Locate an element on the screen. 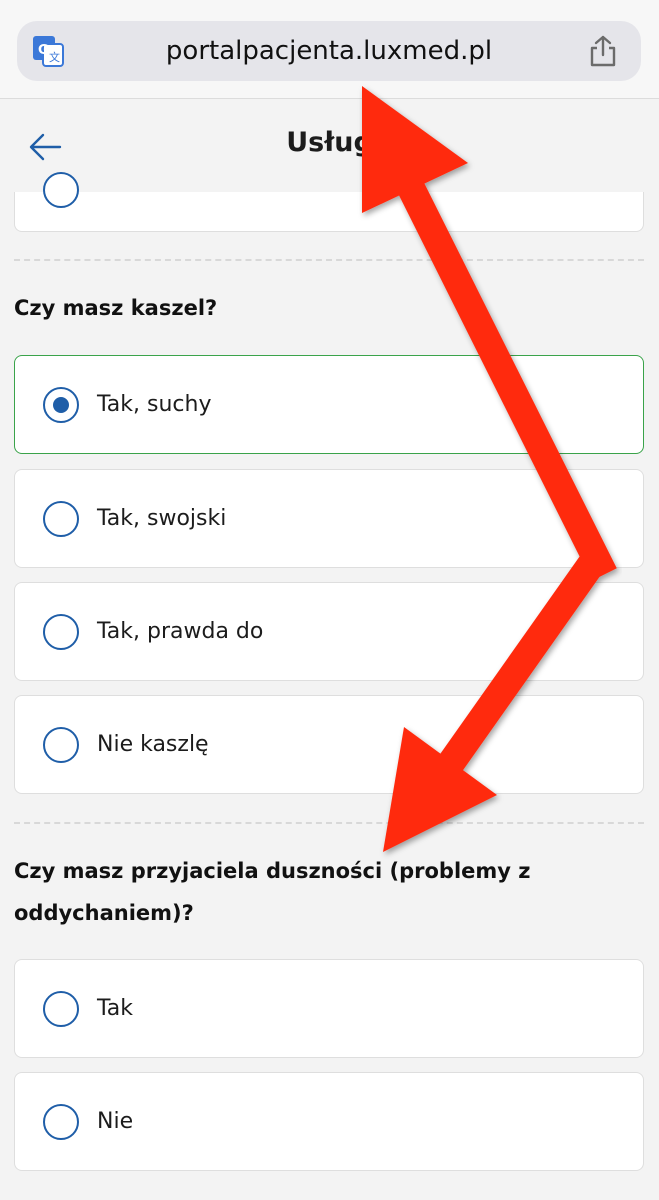  address-bar: G 文 portalpacjenta.luxmed.pl is located at coordinates (329, 51).